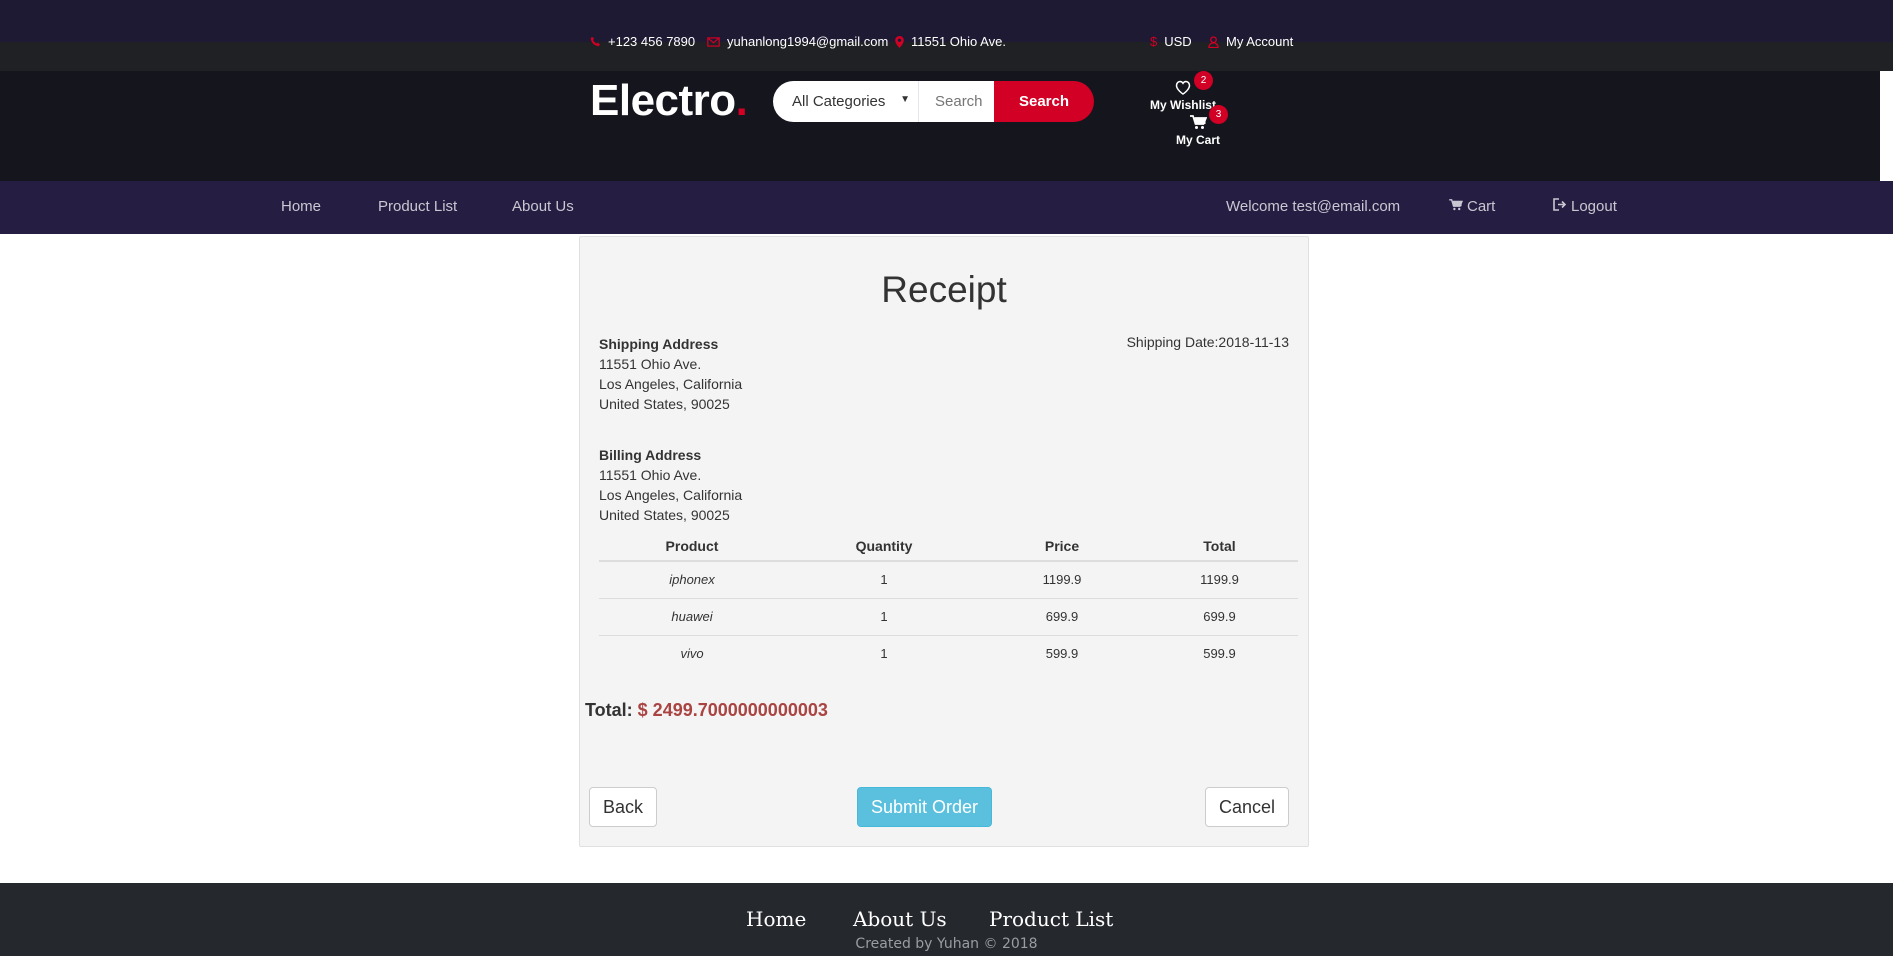 The height and width of the screenshot is (956, 1893). Describe the element at coordinates (1201, 126) in the screenshot. I see `cart-widget: My Cart 3` at that location.